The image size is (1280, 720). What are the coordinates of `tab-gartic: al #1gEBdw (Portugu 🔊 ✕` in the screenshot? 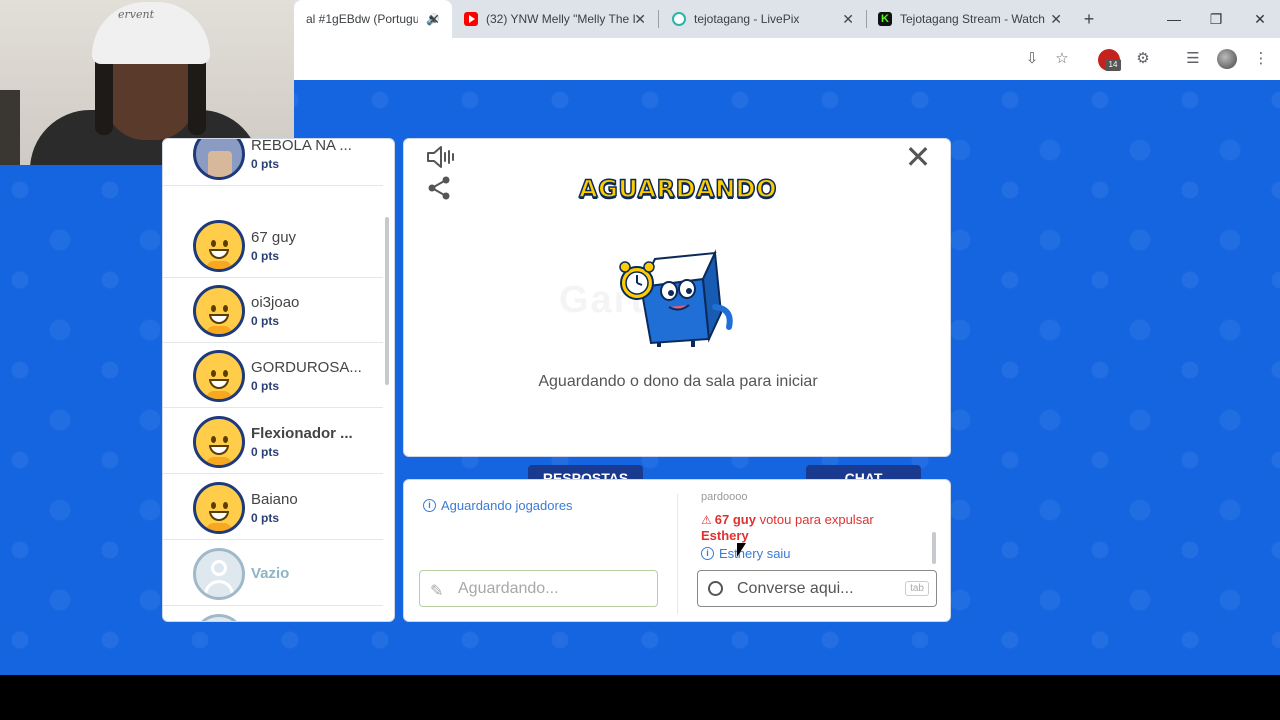 It's located at (373, 19).